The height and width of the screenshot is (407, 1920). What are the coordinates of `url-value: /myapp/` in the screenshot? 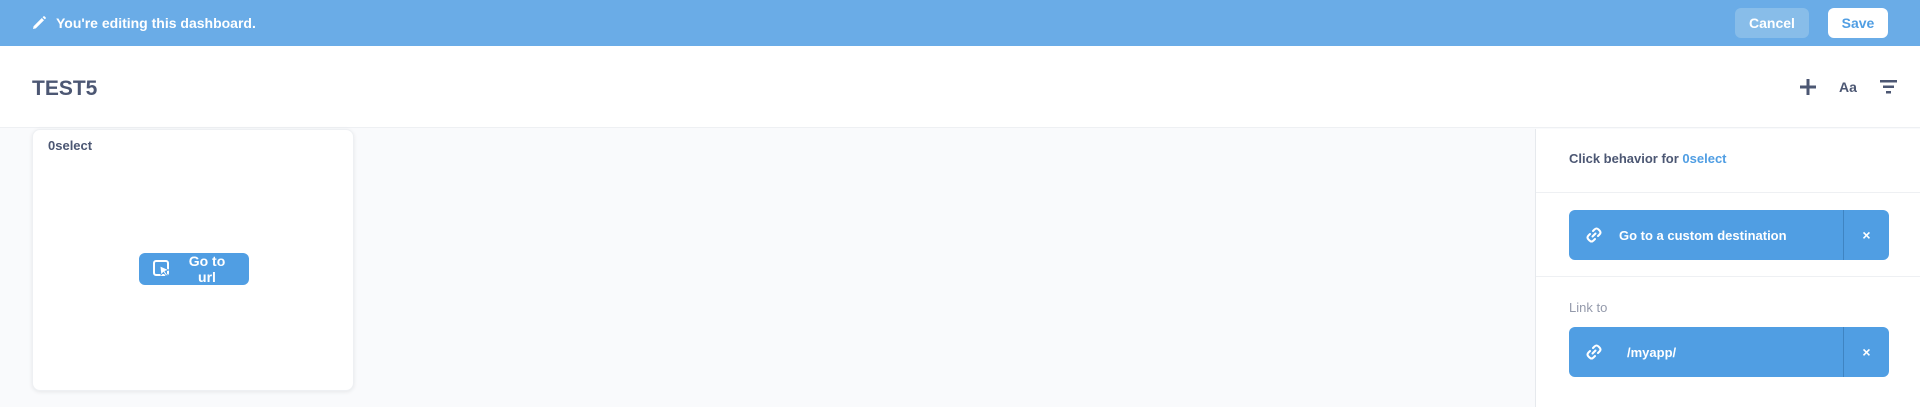 It's located at (1652, 352).